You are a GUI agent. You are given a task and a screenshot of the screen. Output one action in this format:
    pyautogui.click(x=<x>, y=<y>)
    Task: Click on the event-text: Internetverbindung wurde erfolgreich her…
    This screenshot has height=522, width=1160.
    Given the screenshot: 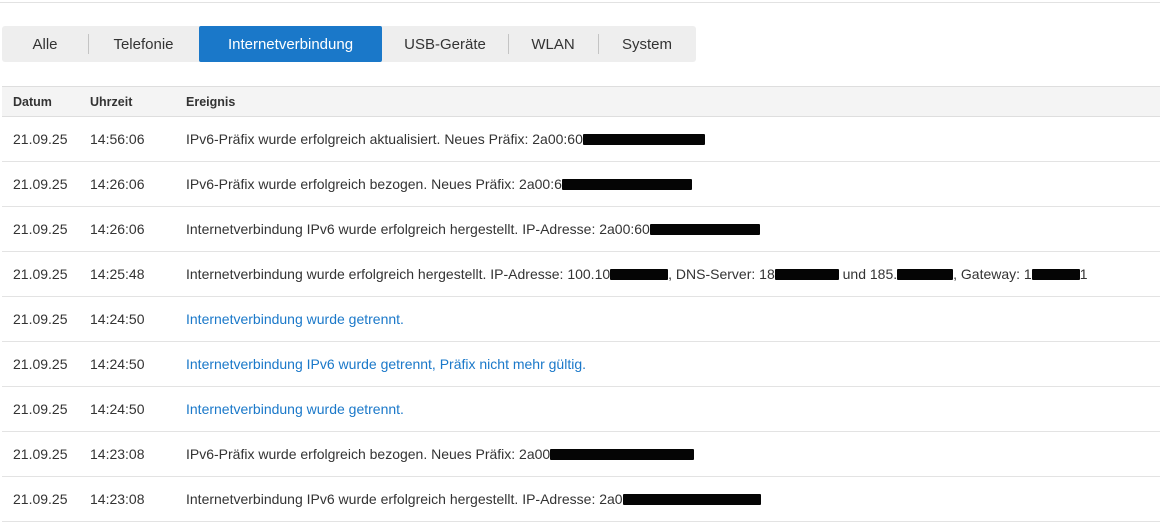 What is the action you would take?
    pyautogui.click(x=398, y=274)
    